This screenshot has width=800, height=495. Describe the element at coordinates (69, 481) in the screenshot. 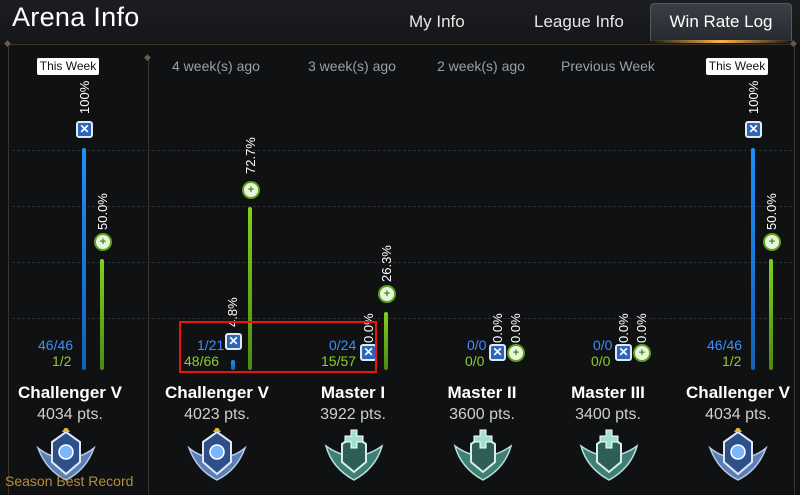

I see `season-best-label: Season Best Record` at that location.